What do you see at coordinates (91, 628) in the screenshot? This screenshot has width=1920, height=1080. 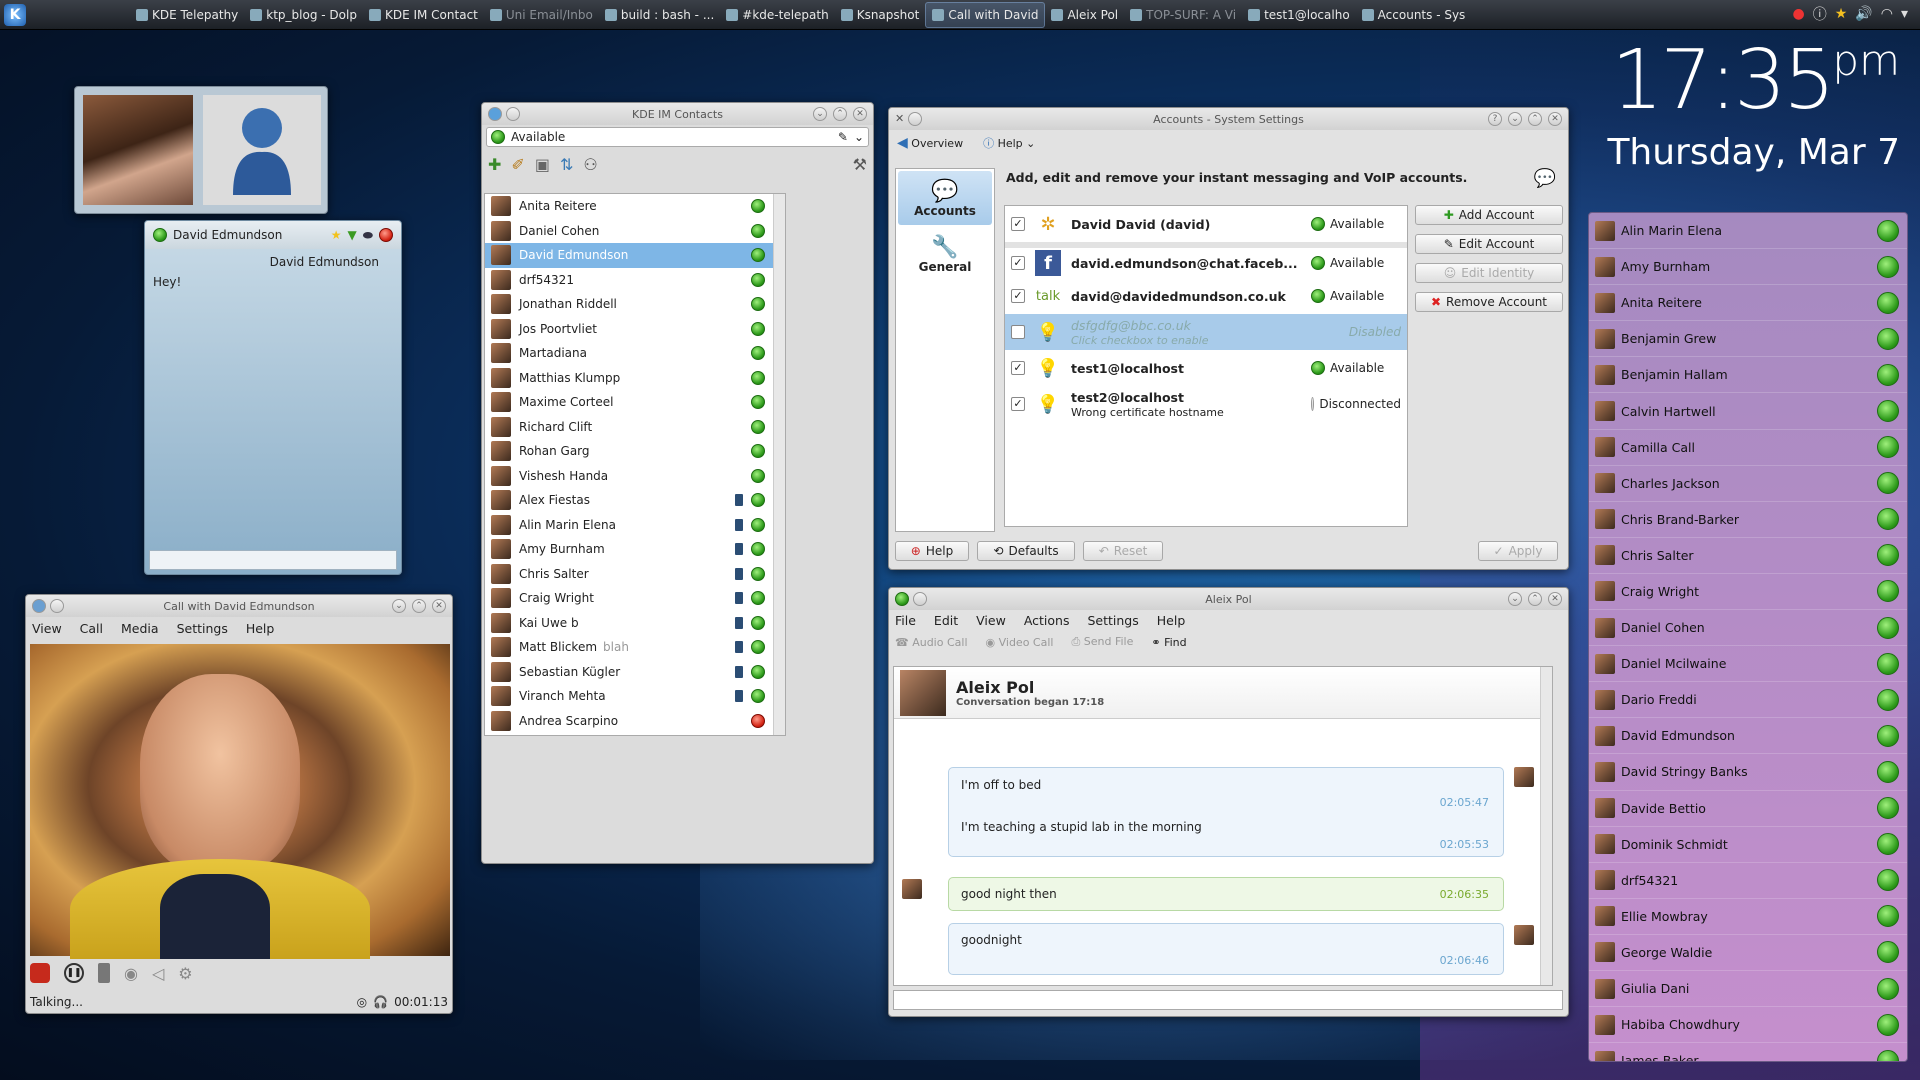 I see `menu-item: Call` at bounding box center [91, 628].